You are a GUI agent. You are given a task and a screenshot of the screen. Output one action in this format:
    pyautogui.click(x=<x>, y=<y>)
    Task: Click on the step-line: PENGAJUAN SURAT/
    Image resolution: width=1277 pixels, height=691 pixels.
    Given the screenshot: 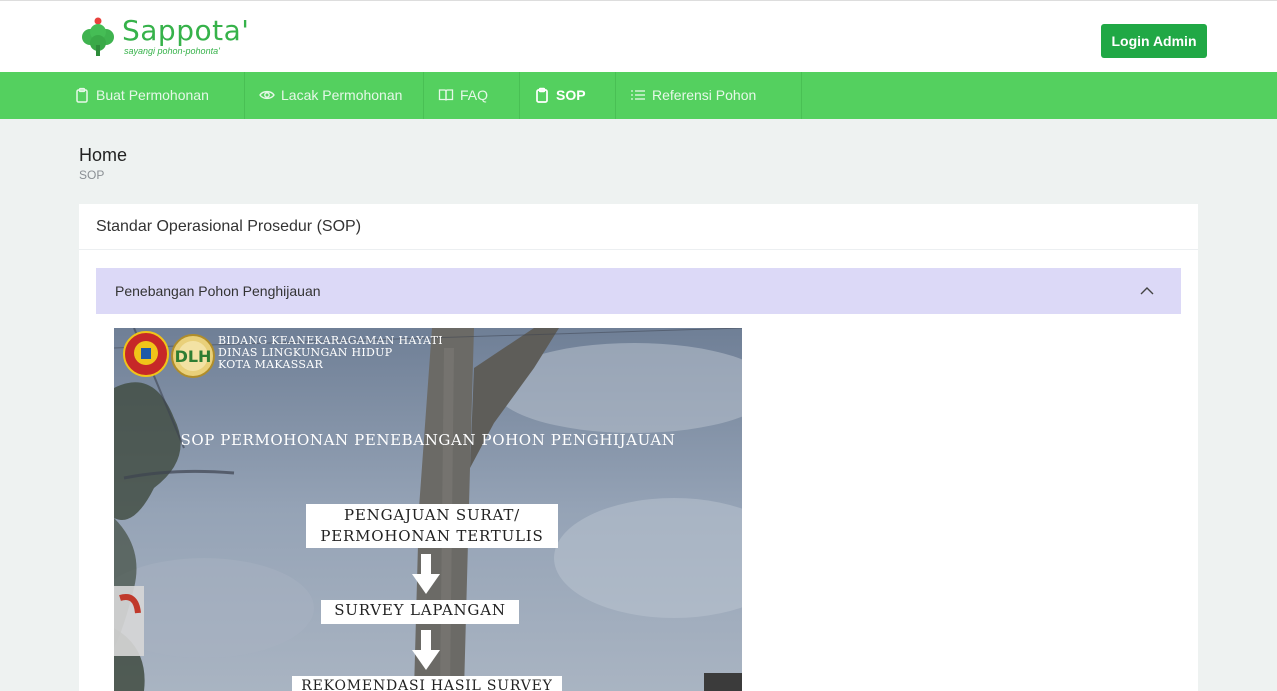 What is the action you would take?
    pyautogui.click(x=432, y=515)
    